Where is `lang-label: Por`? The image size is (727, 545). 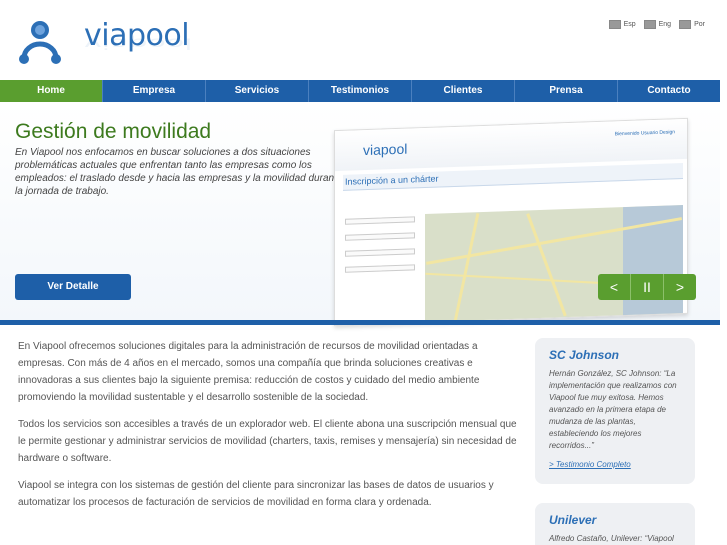 lang-label: Por is located at coordinates (699, 24).